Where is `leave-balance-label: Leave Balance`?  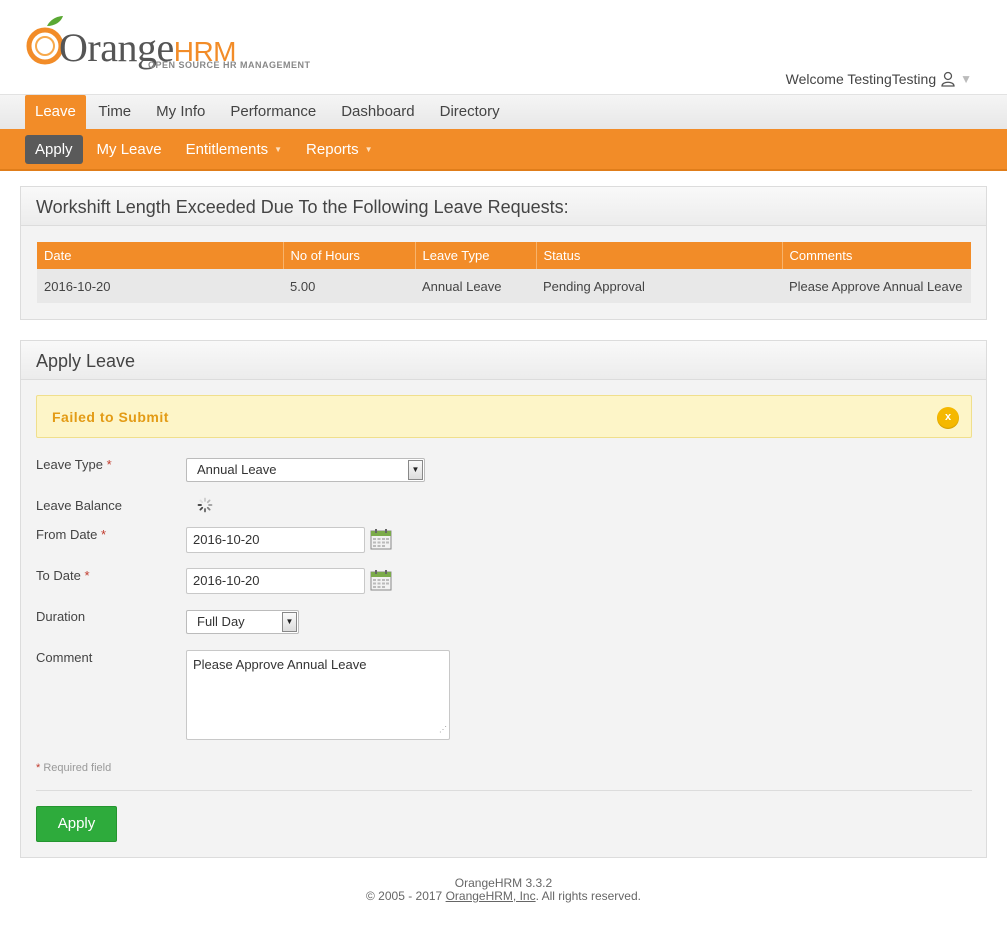 leave-balance-label: Leave Balance is located at coordinates (79, 505).